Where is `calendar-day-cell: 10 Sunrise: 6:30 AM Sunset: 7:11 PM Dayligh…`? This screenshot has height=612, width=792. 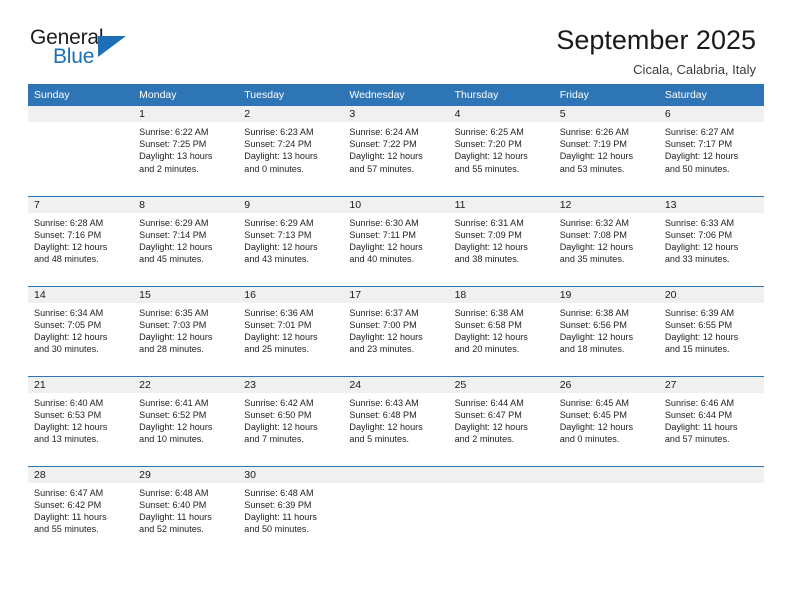
calendar-day-cell: 10 Sunrise: 6:30 AM Sunset: 7:11 PM Dayligh… is located at coordinates (396, 240).